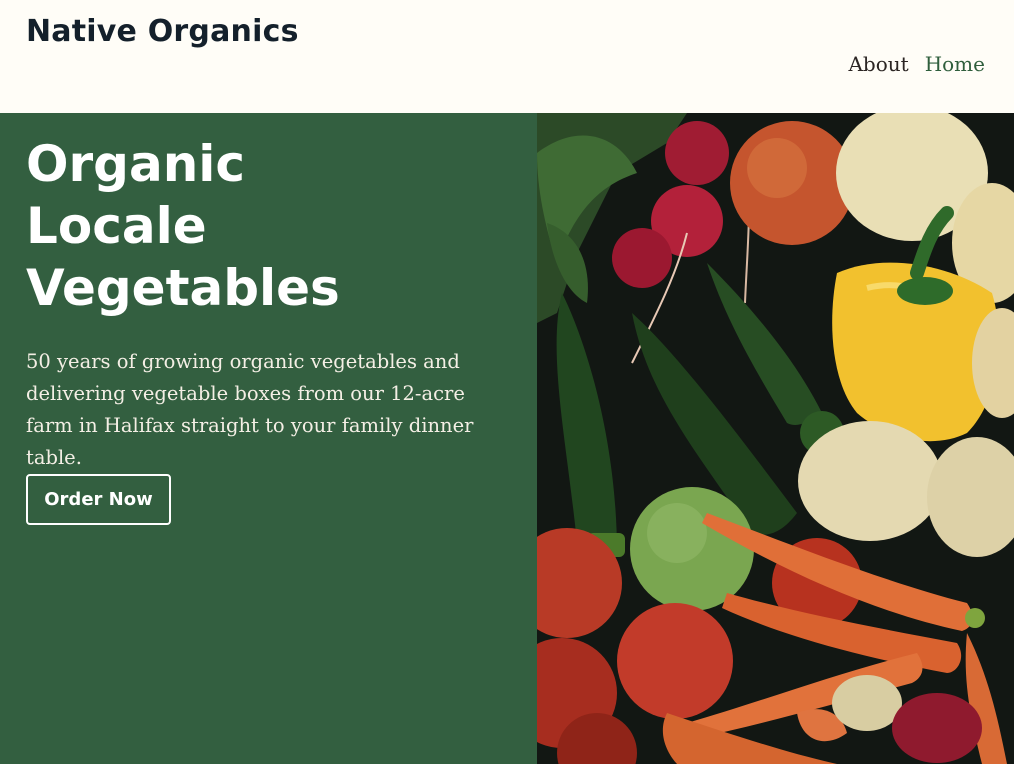  I want to click on nav-link-home: Home, so click(955, 64).